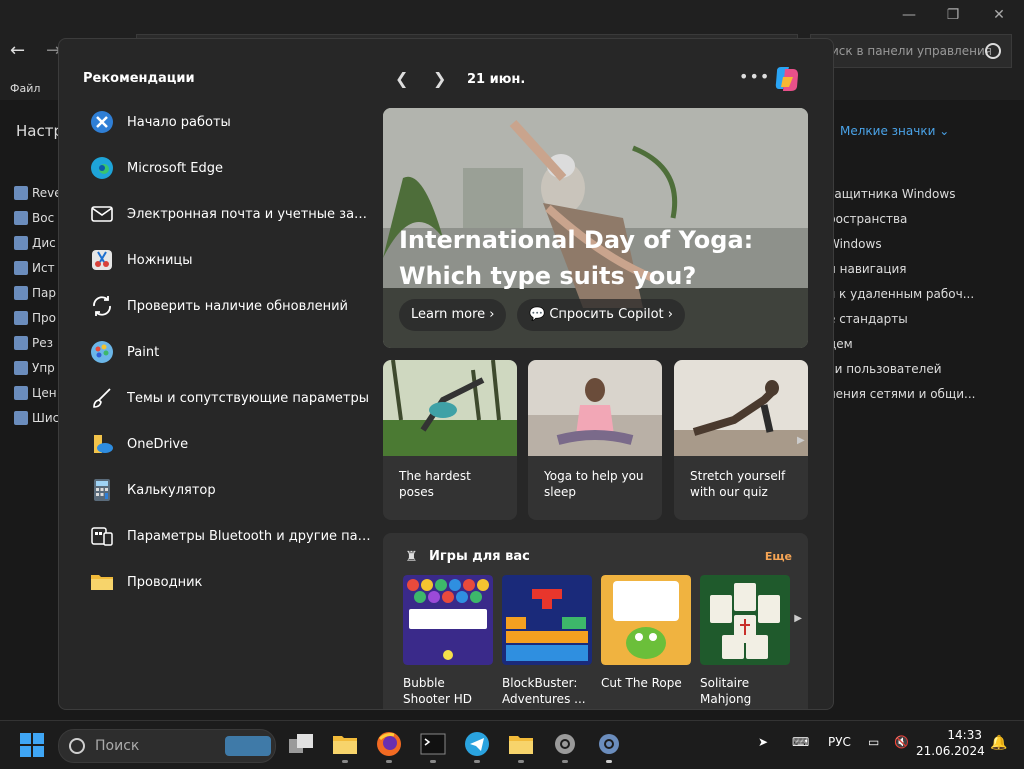 The height and width of the screenshot is (769, 1024). Describe the element at coordinates (953, 15) in the screenshot. I see `maximize-button: ❐` at that location.